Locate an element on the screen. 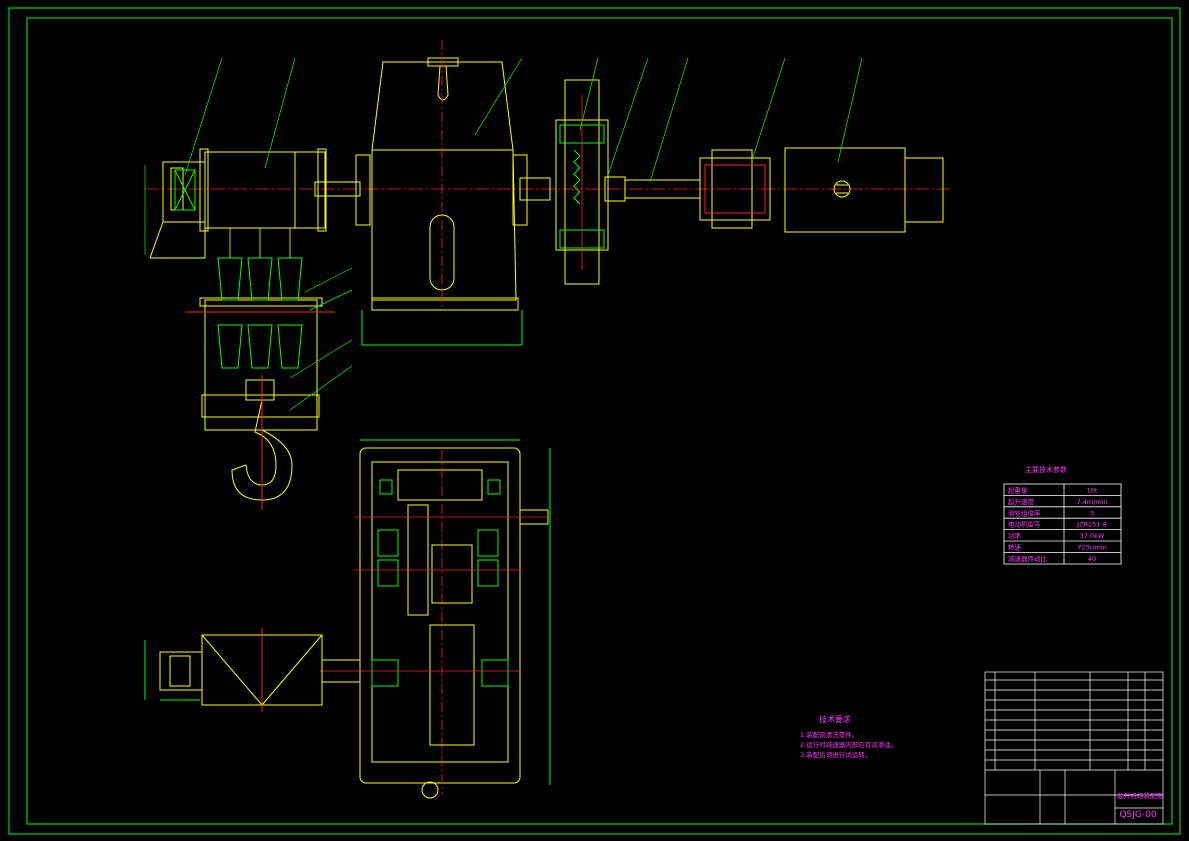 Image resolution: width=1189 pixels, height=841 pixels. reducer-bearings is located at coordinates (440, 583).